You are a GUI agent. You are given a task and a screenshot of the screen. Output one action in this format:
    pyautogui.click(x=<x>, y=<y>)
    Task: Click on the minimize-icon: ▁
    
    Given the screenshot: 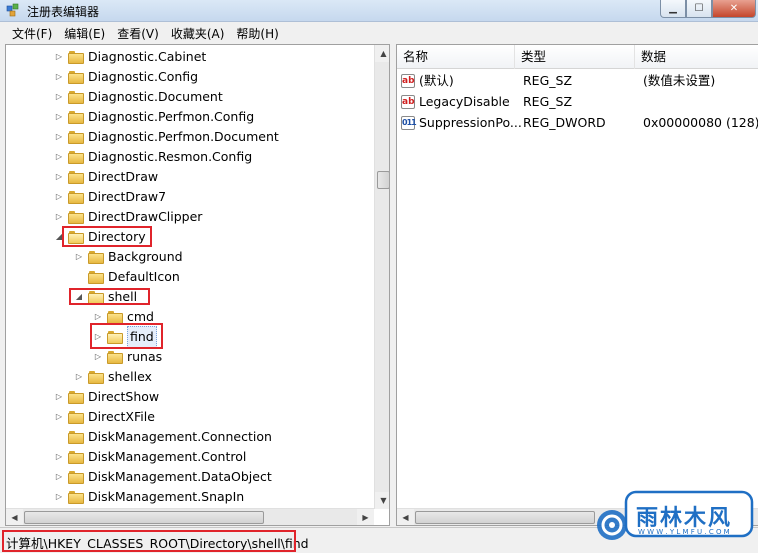 What is the action you would take?
    pyautogui.click(x=673, y=8)
    